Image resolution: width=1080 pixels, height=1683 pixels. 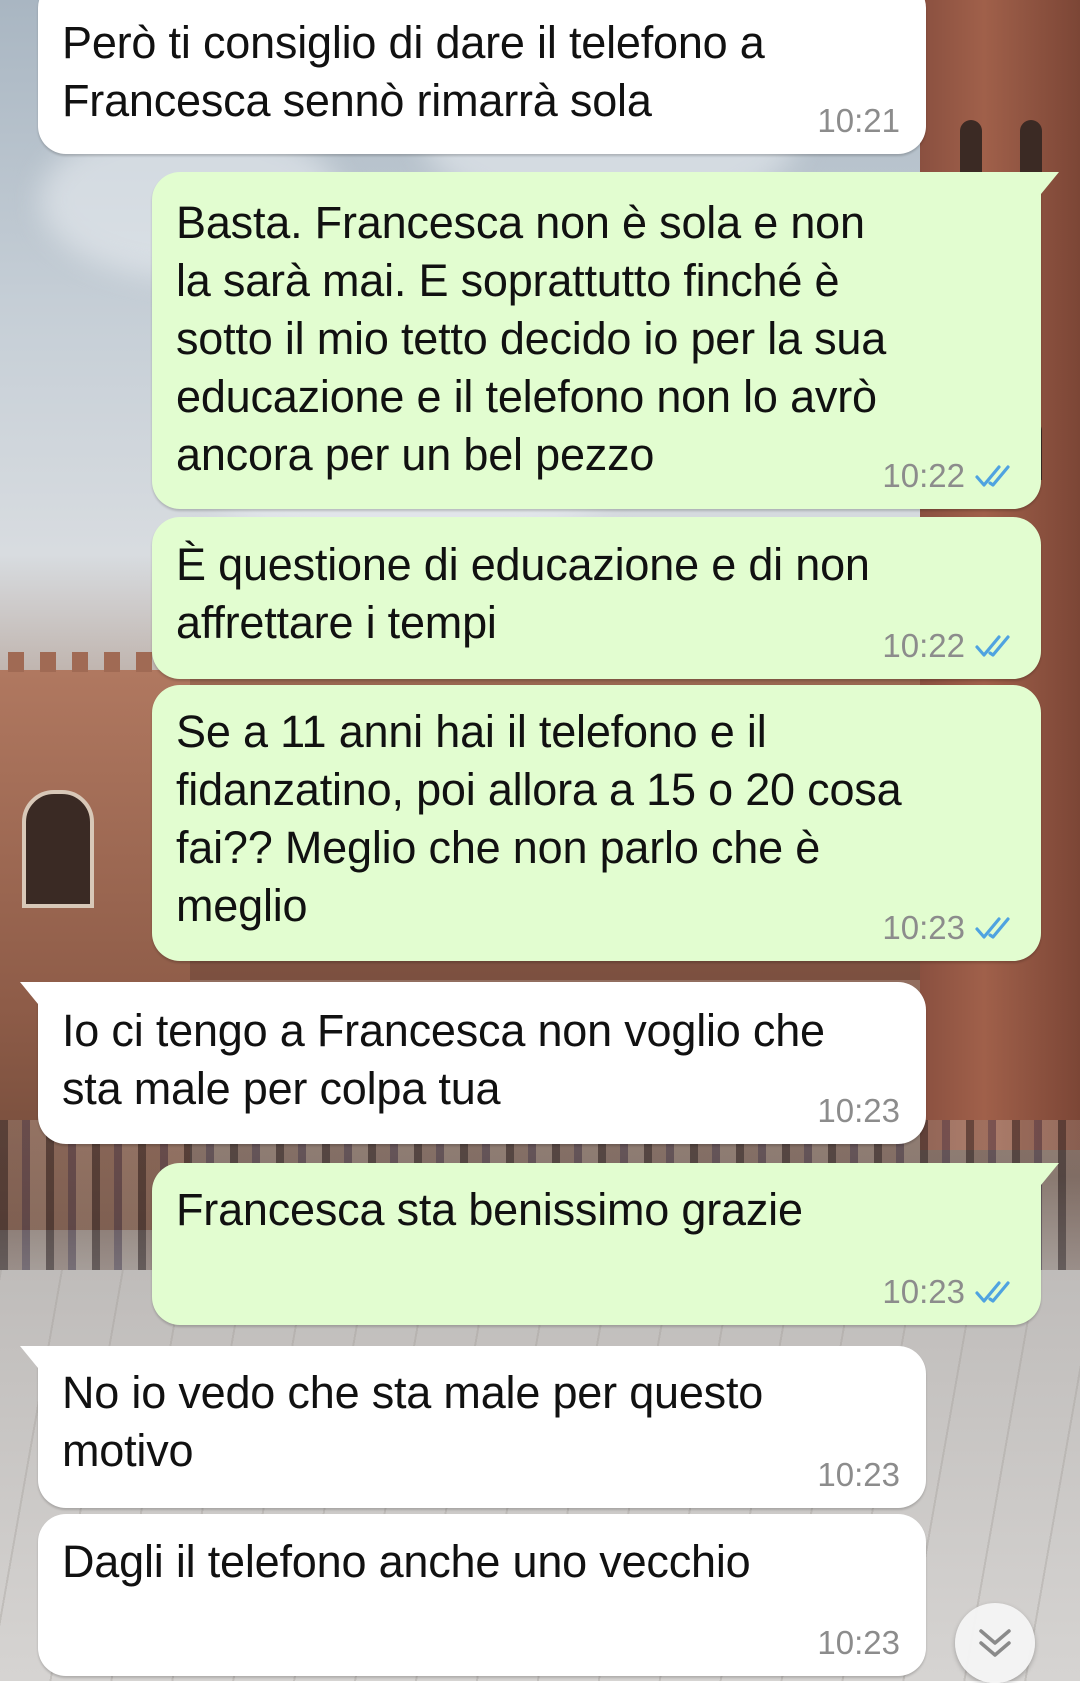 What do you see at coordinates (406, 1561) in the screenshot?
I see `message-text: Dagli il telefono anche uno vecchio` at bounding box center [406, 1561].